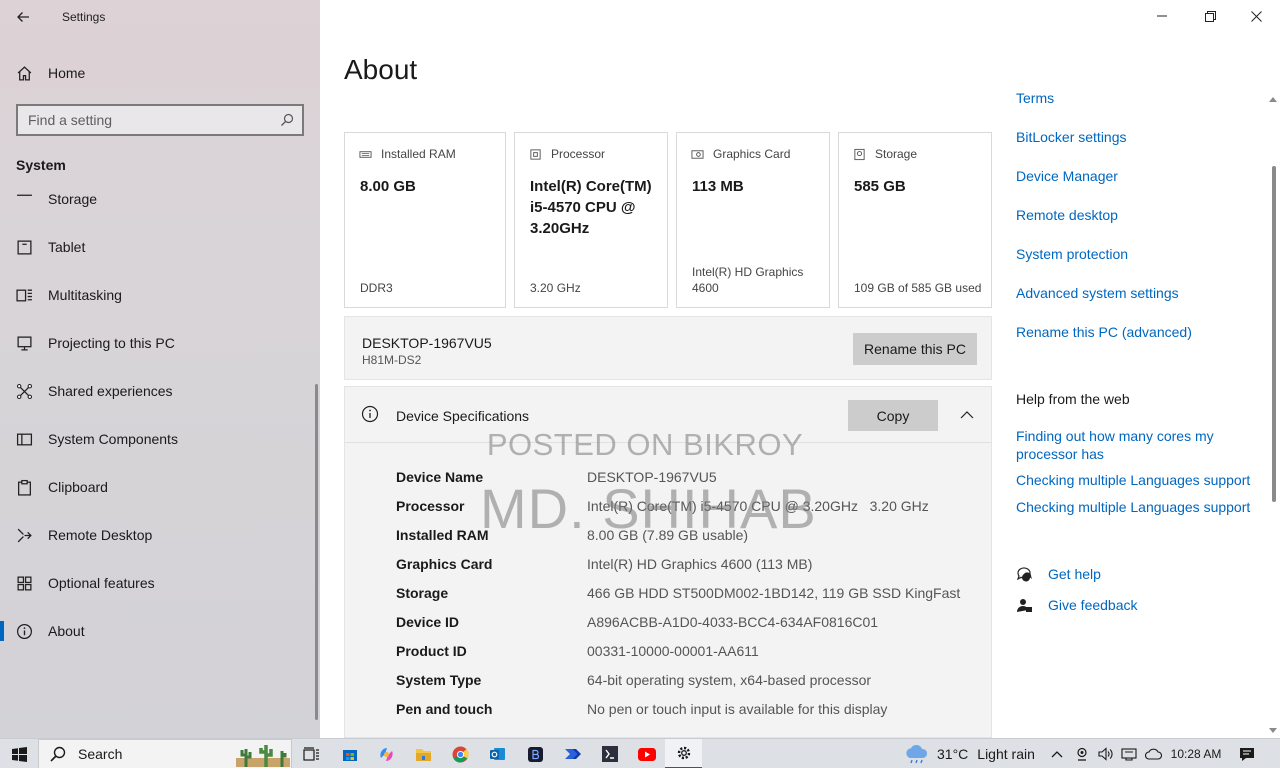  What do you see at coordinates (1067, 176) in the screenshot?
I see `link-device-manager: Device Manager` at bounding box center [1067, 176].